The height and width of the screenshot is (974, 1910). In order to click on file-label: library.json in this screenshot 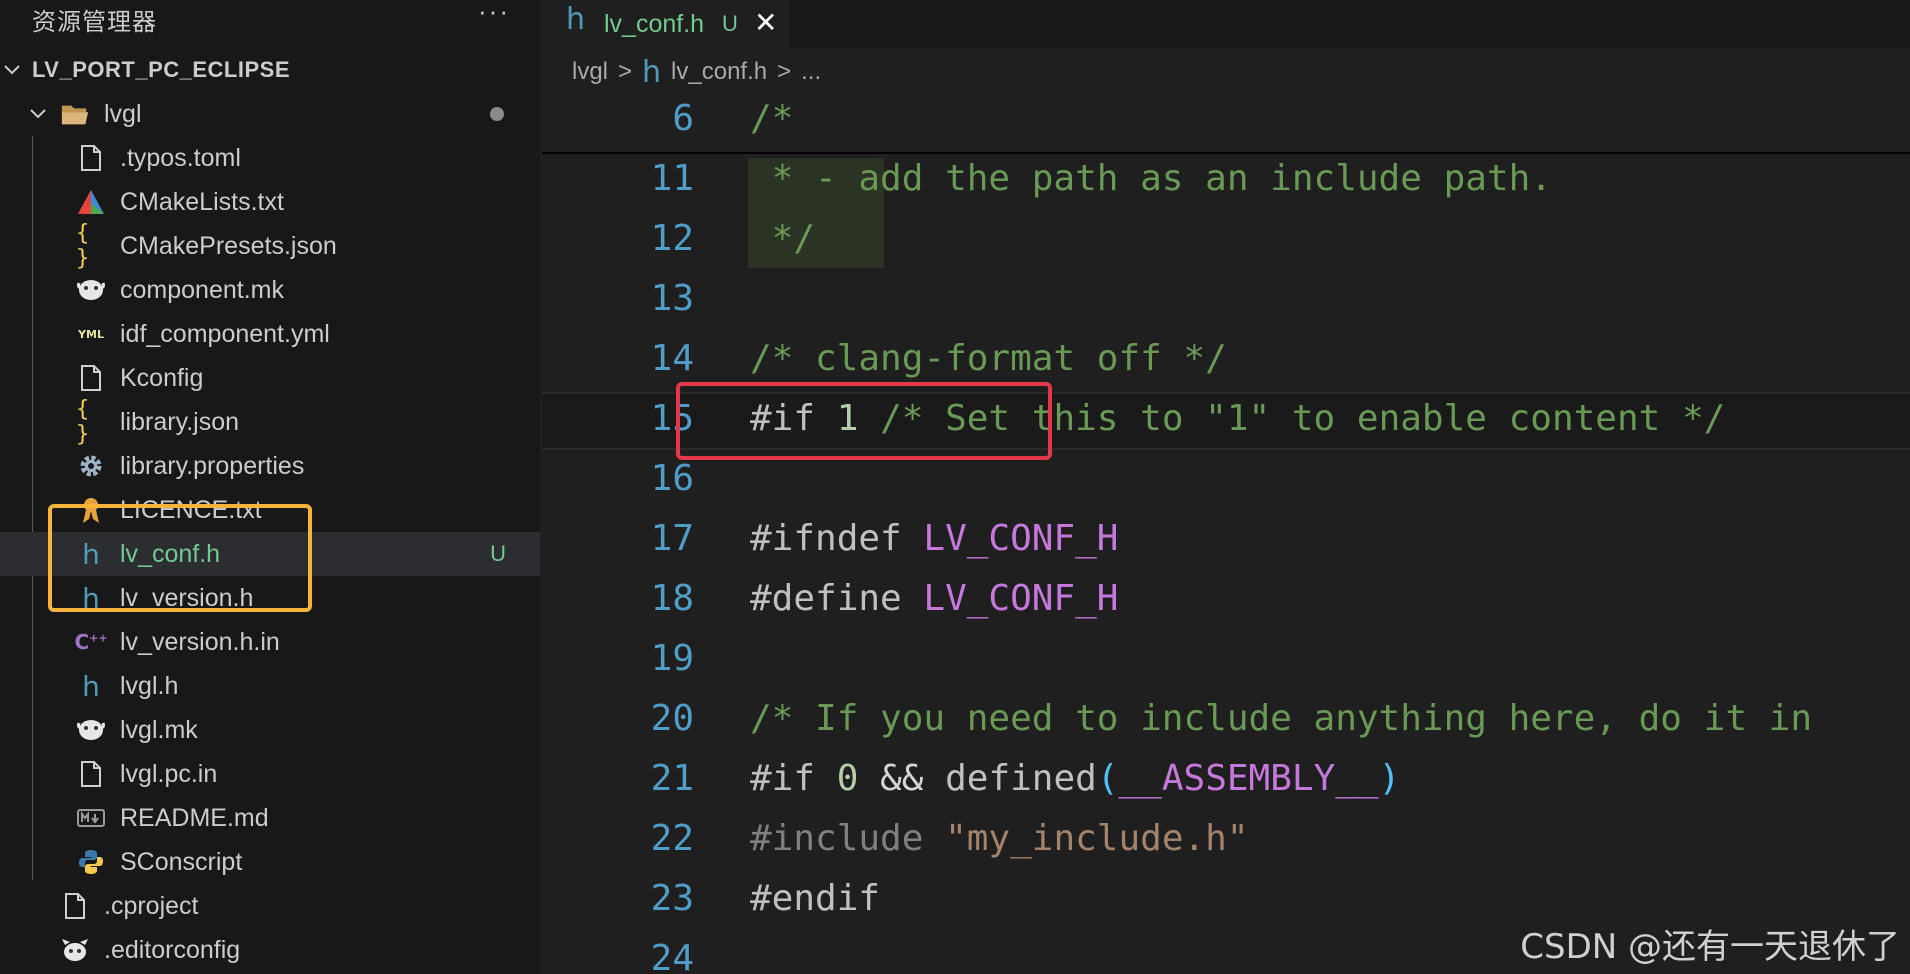, I will do `click(180, 421)`.